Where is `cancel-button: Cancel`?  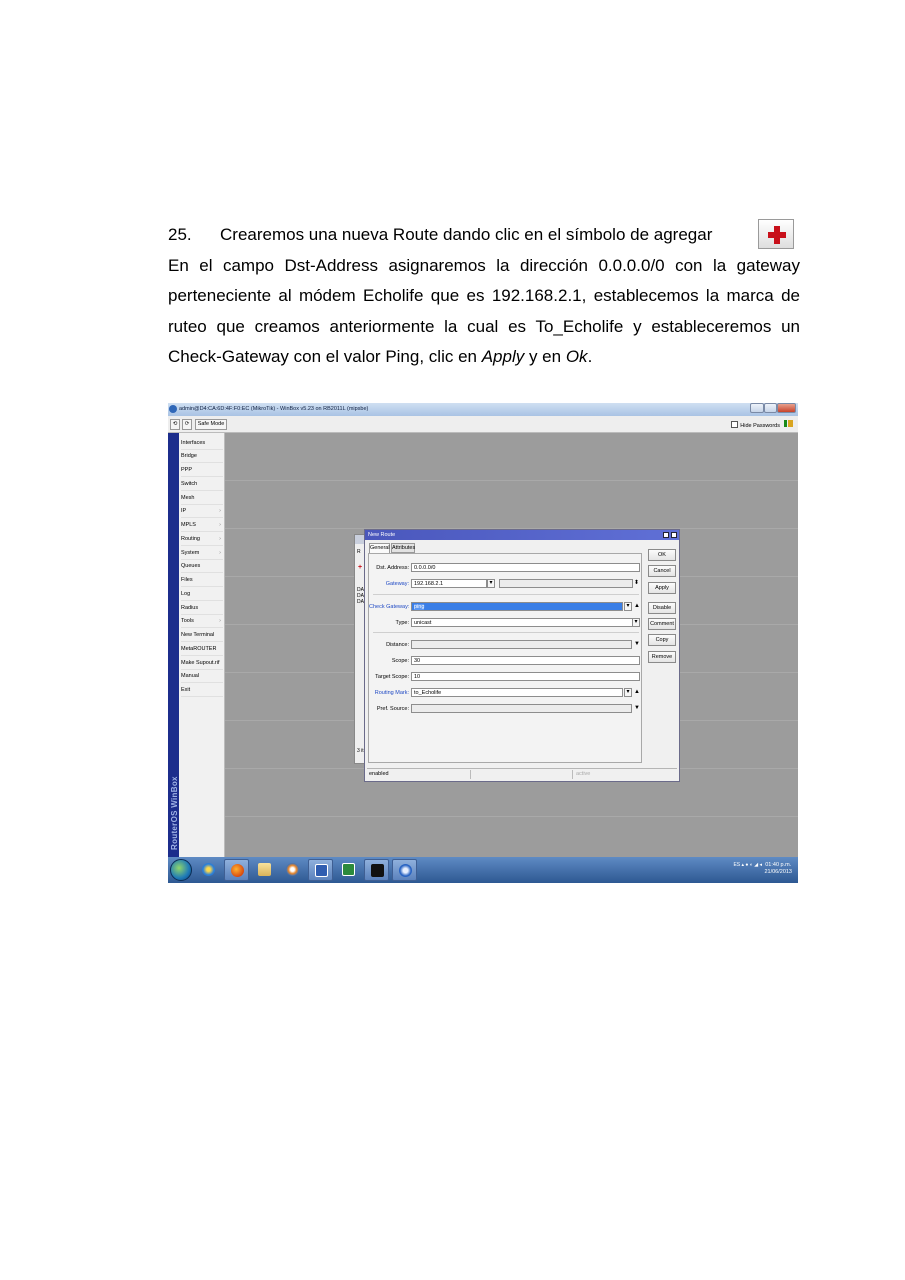 cancel-button: Cancel is located at coordinates (662, 571).